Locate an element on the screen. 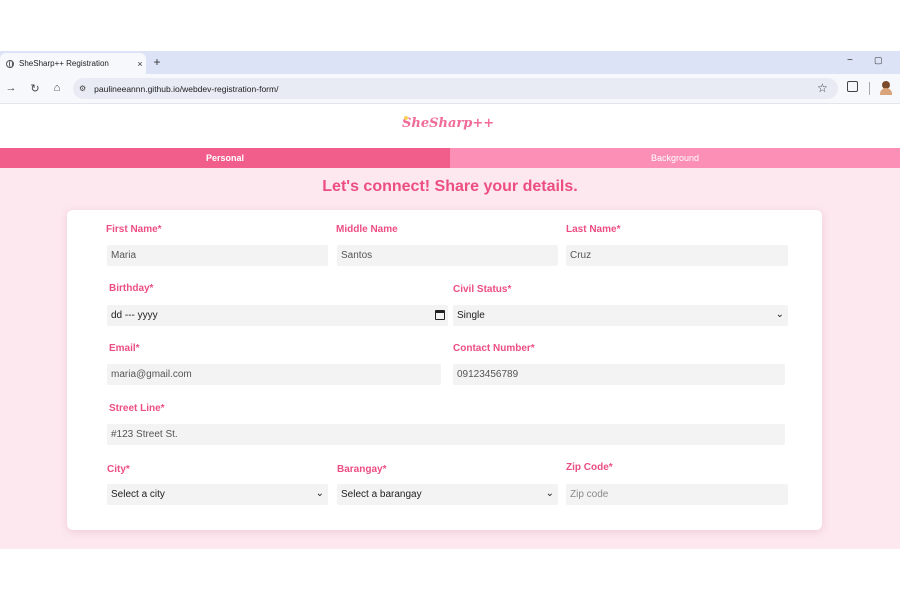  toolbar-divider is located at coordinates (869, 88).